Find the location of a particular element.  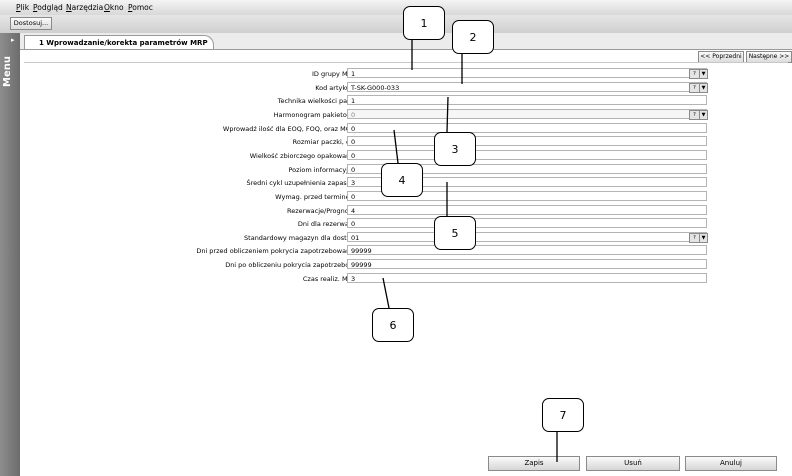

callout-1: 1 is located at coordinates (424, 23).